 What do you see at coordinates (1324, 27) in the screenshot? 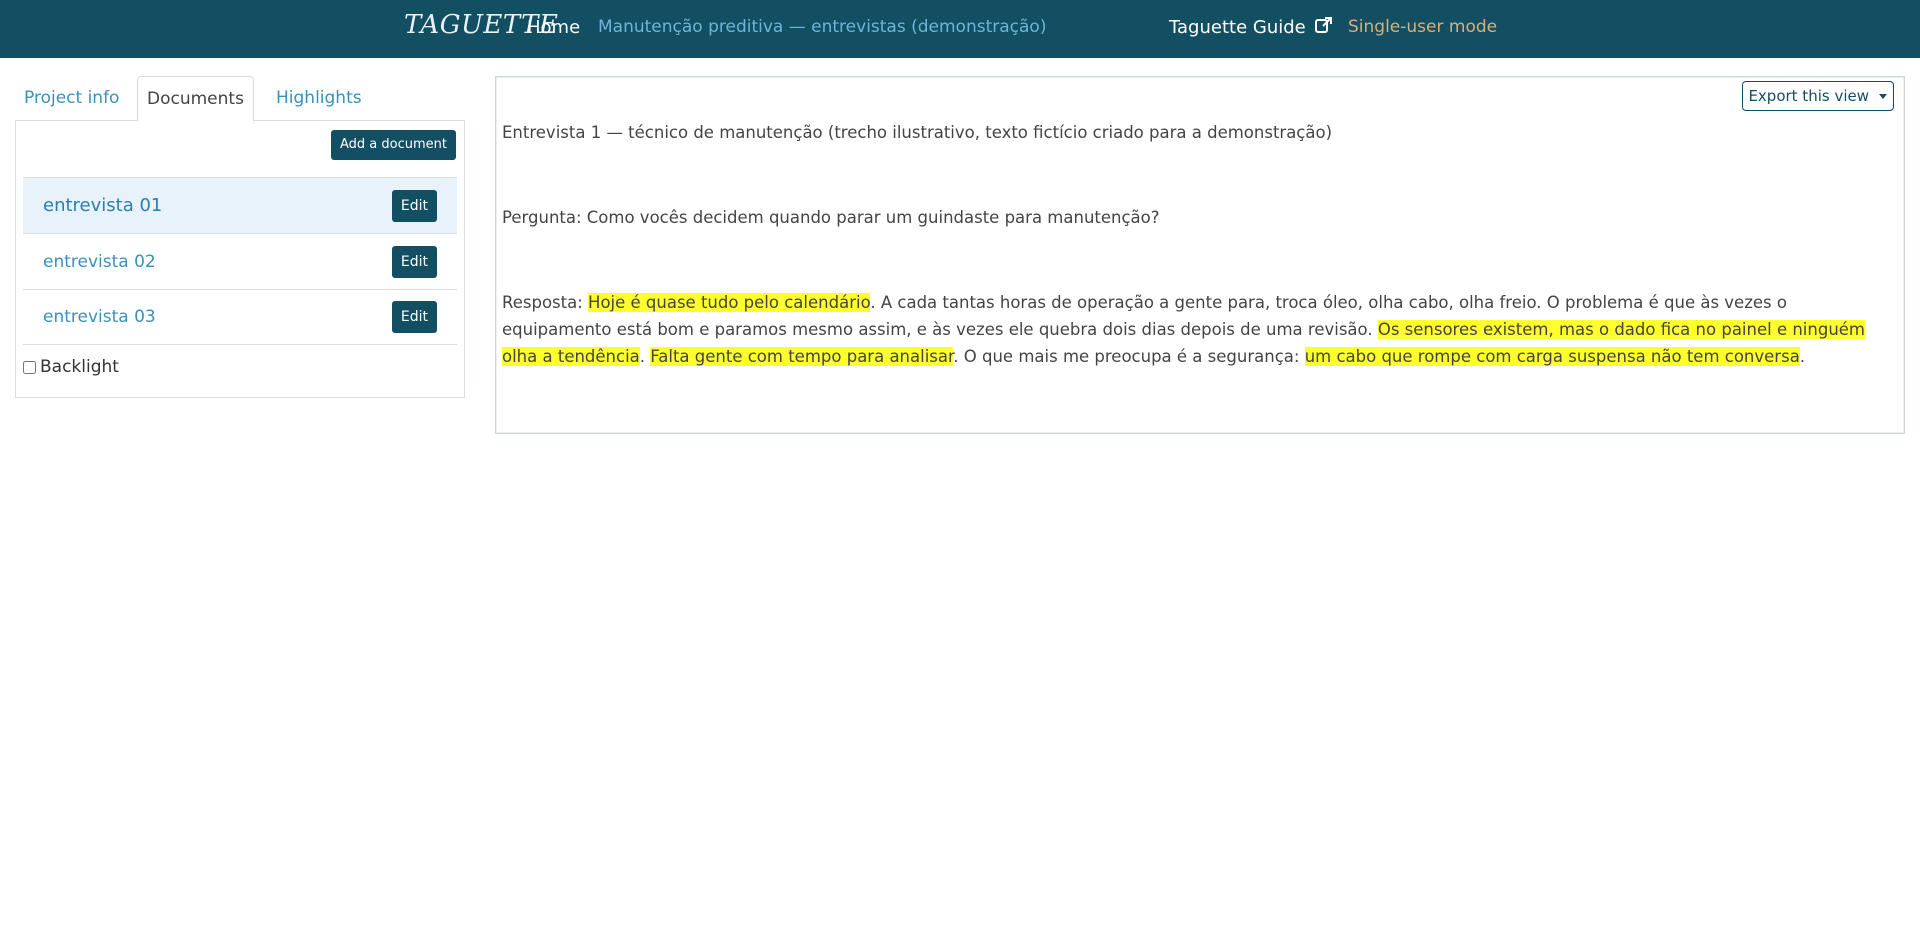
I see `external-link-icon` at bounding box center [1324, 27].